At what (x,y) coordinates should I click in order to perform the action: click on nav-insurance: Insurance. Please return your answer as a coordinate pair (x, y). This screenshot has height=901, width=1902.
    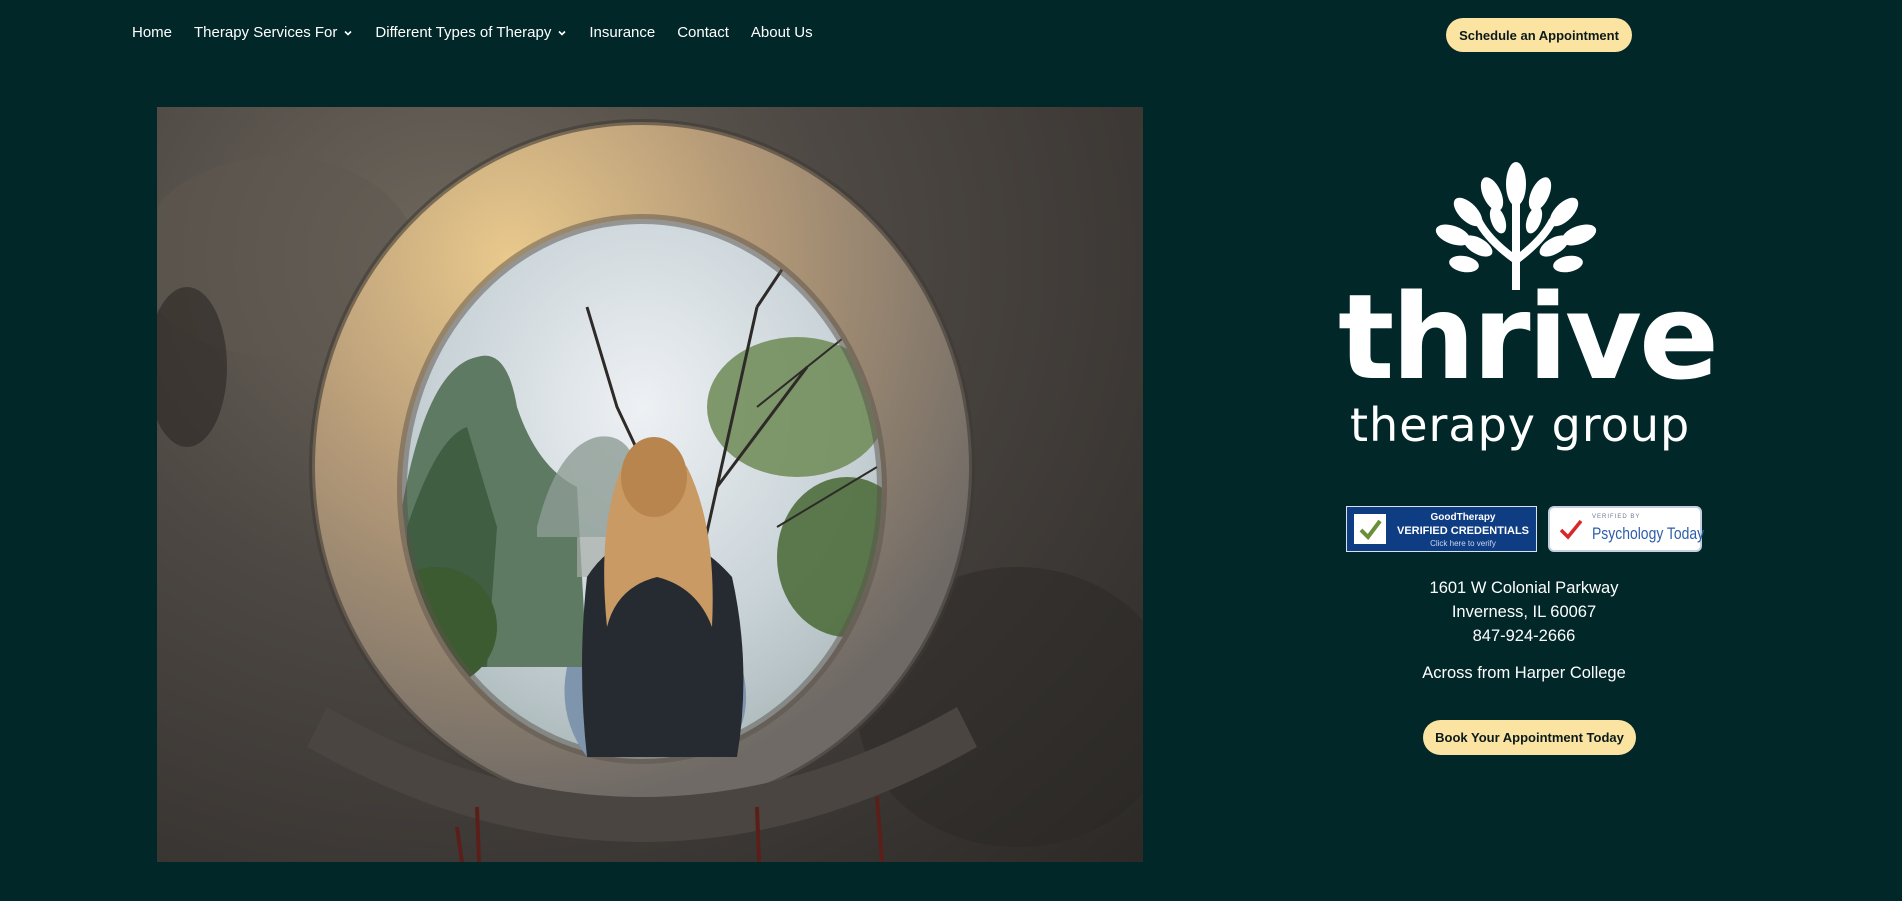
    Looking at the image, I should click on (622, 32).